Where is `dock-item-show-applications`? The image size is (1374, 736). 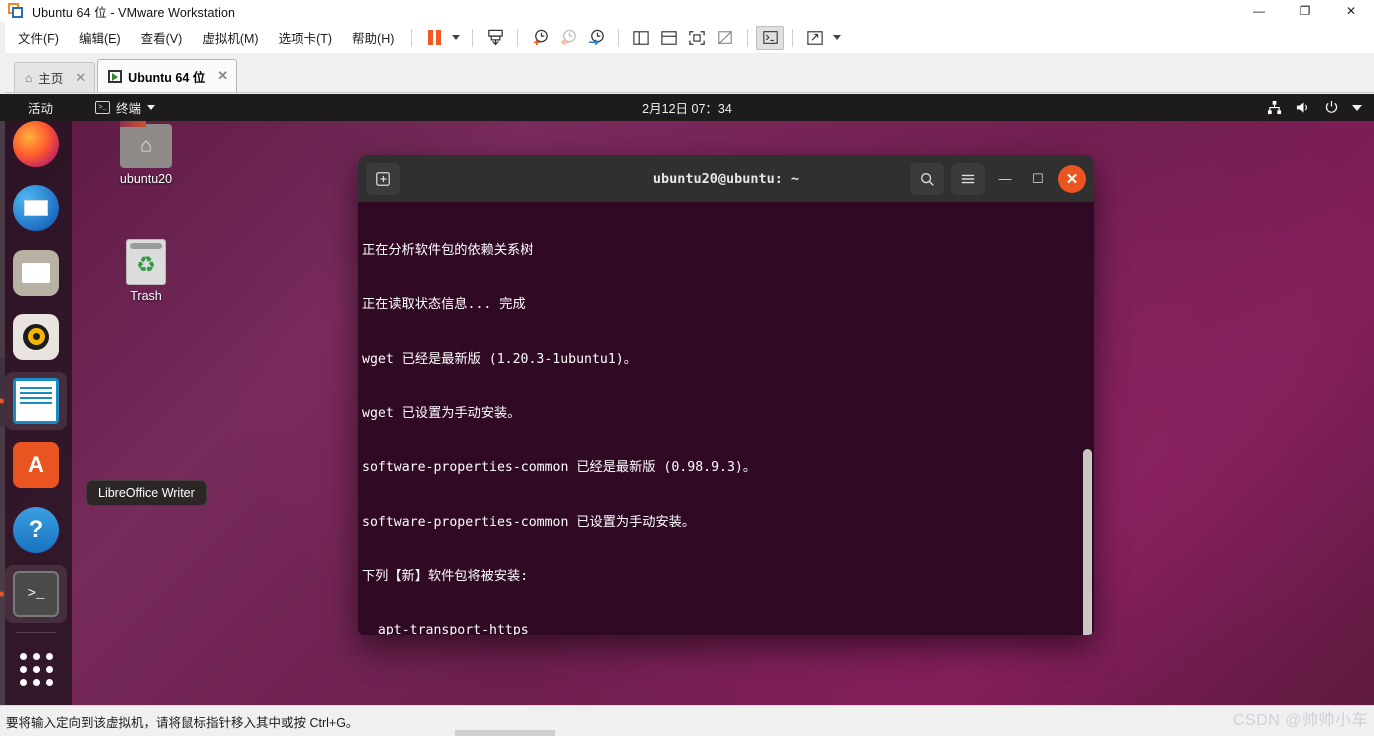
dock-item-show-applications is located at coordinates (36, 670).